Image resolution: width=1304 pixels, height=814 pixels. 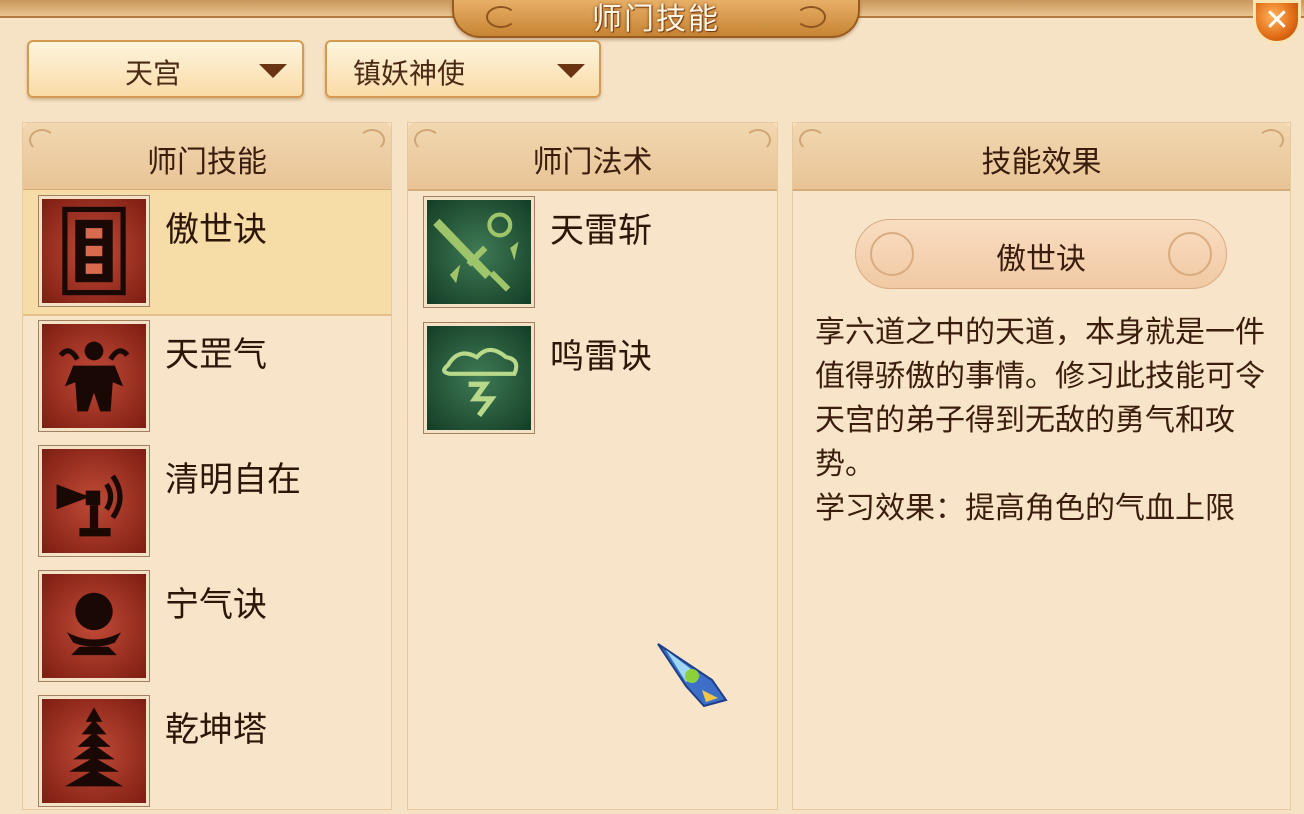 I want to click on effect-skill-name: 傲世诀, so click(x=1041, y=259).